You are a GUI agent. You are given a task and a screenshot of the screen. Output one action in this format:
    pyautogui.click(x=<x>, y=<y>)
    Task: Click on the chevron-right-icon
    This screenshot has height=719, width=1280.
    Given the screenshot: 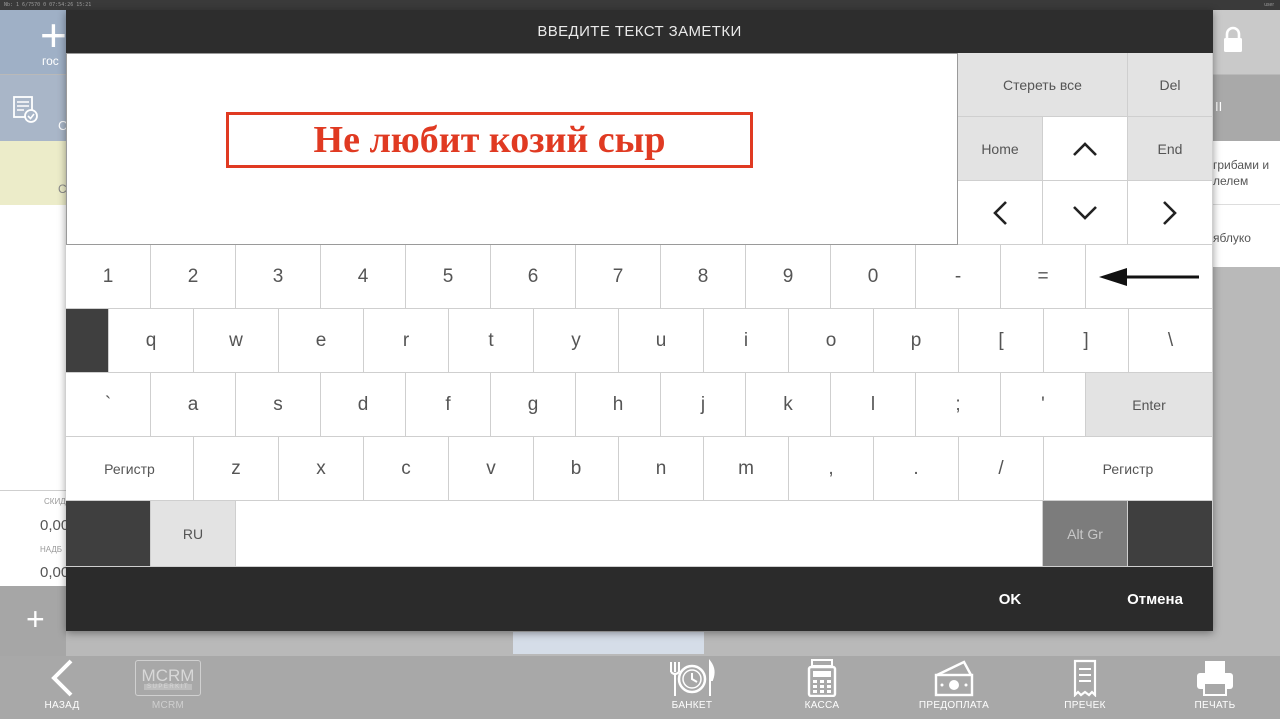 What is the action you would take?
    pyautogui.click(x=1170, y=212)
    